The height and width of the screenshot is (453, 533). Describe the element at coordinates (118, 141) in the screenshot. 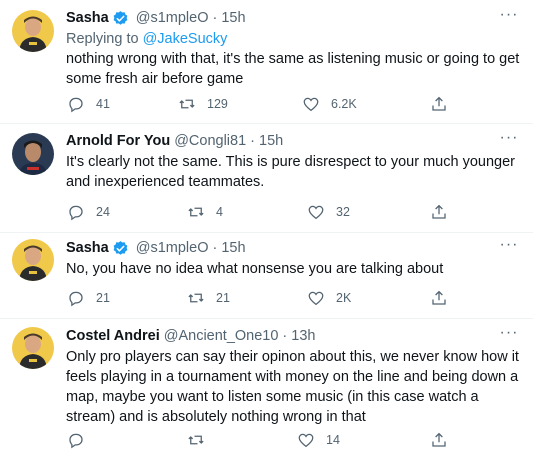

I see `display-name: Arnold For You` at that location.